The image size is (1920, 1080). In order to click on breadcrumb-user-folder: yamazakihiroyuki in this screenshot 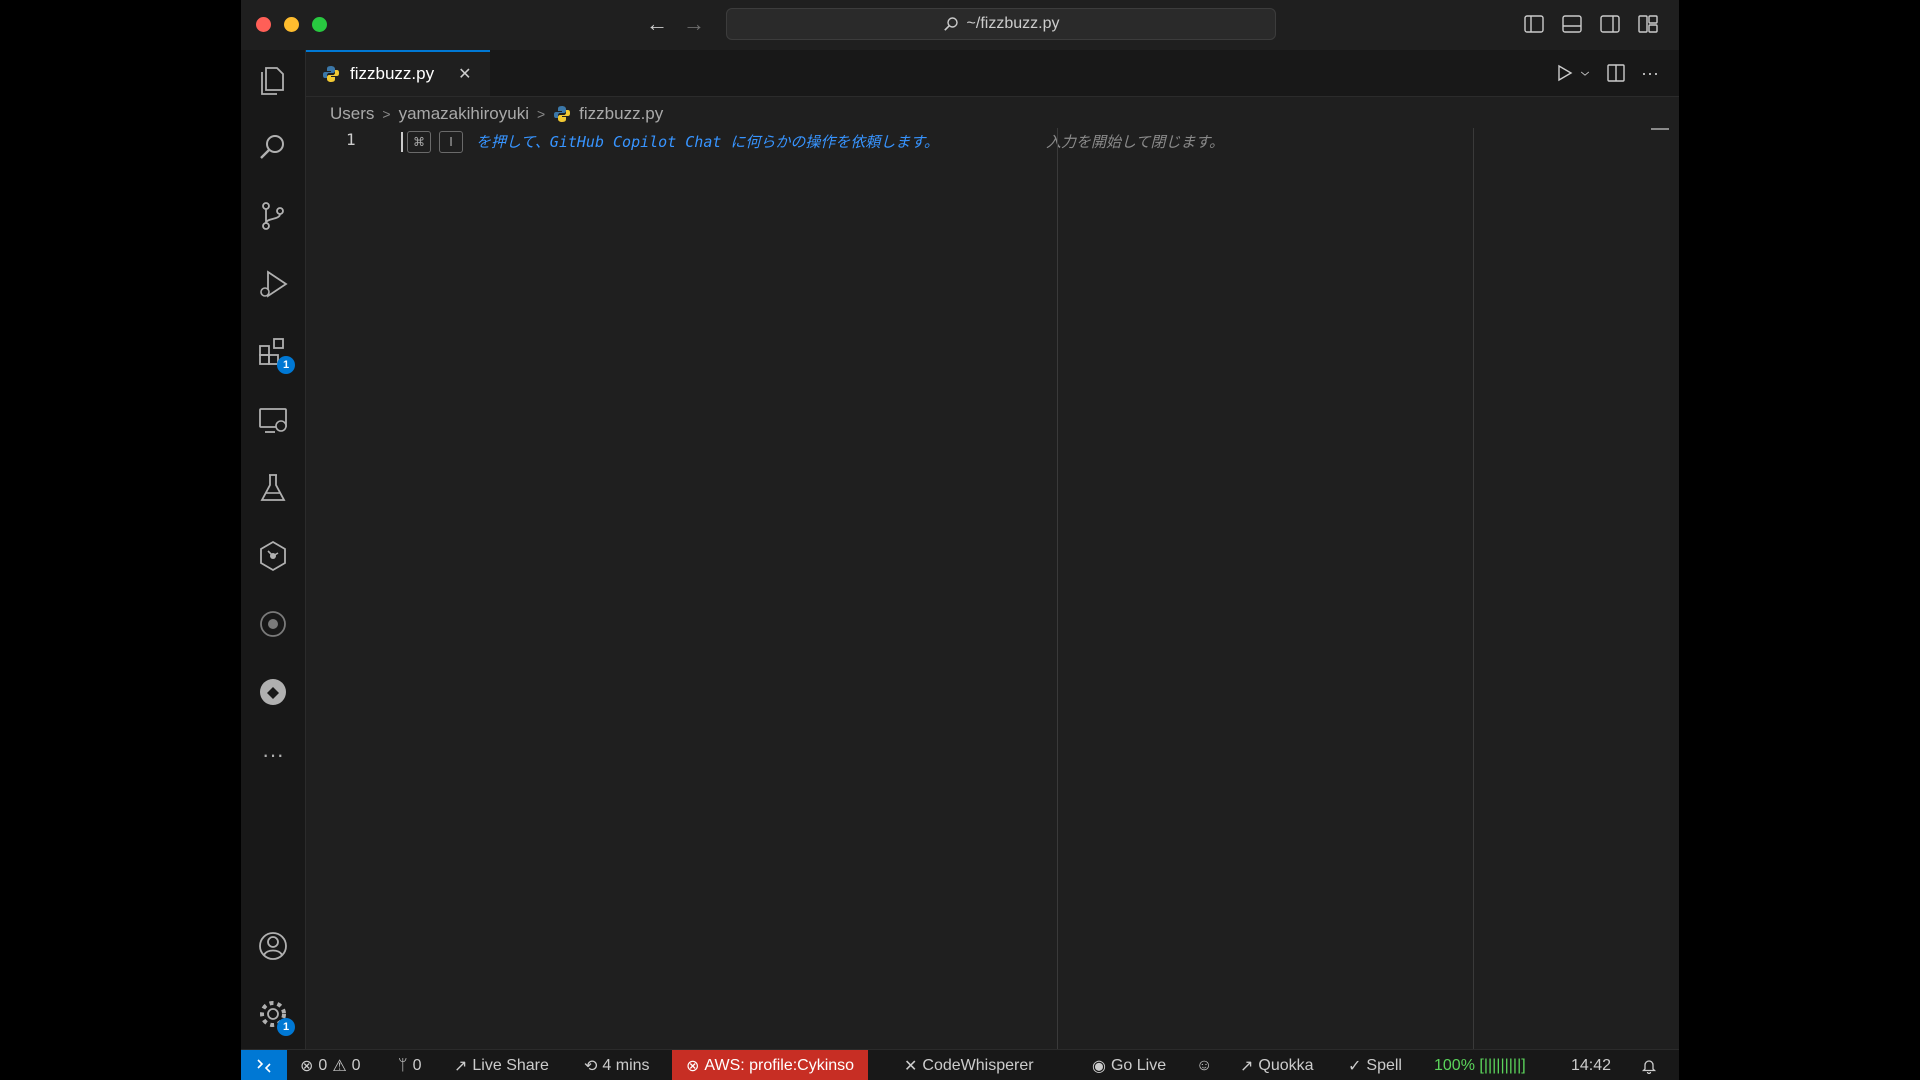, I will do `click(464, 114)`.